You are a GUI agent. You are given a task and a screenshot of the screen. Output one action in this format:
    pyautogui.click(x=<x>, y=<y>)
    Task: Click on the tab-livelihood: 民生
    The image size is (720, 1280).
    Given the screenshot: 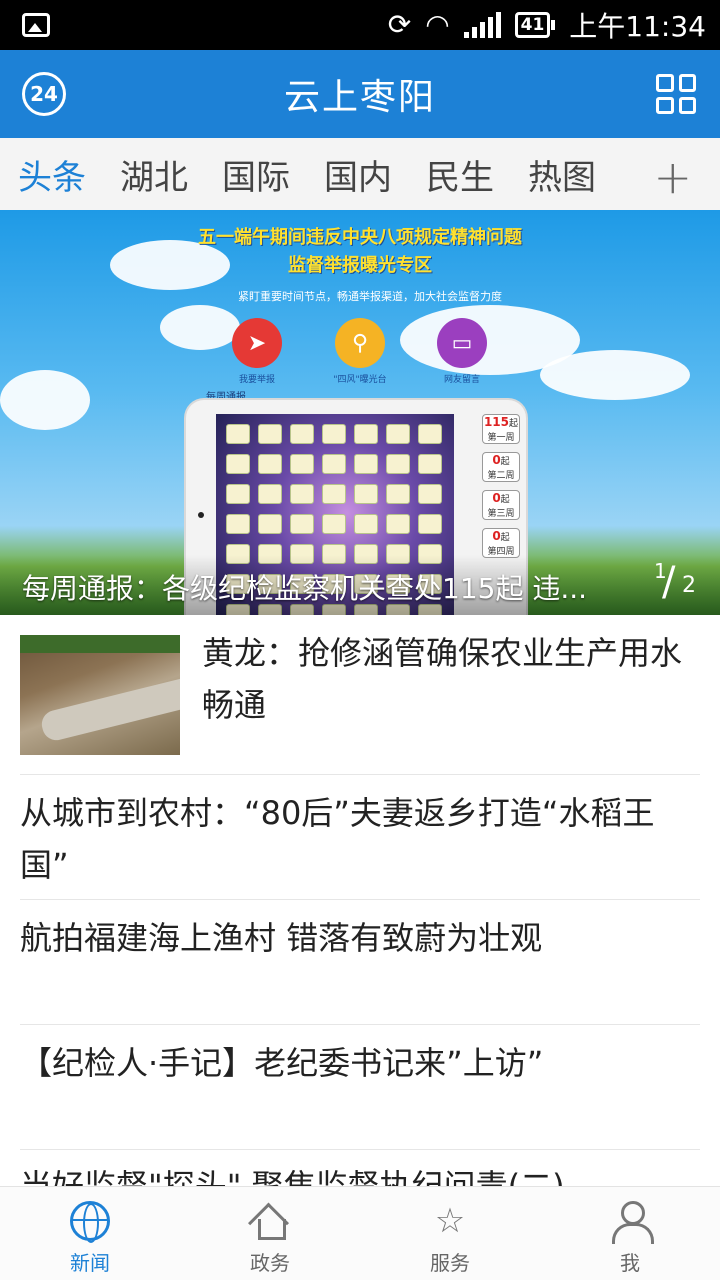 What is the action you would take?
    pyautogui.click(x=460, y=174)
    